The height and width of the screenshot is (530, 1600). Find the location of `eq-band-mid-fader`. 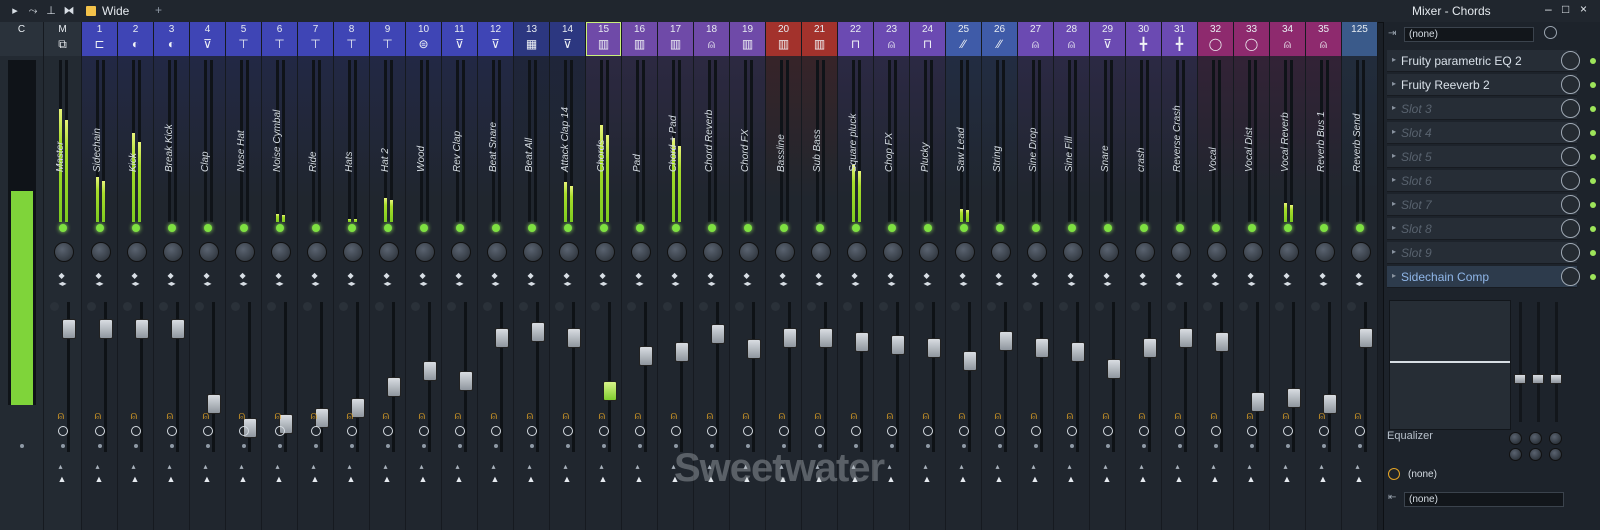

eq-band-mid-fader is located at coordinates (1538, 379).